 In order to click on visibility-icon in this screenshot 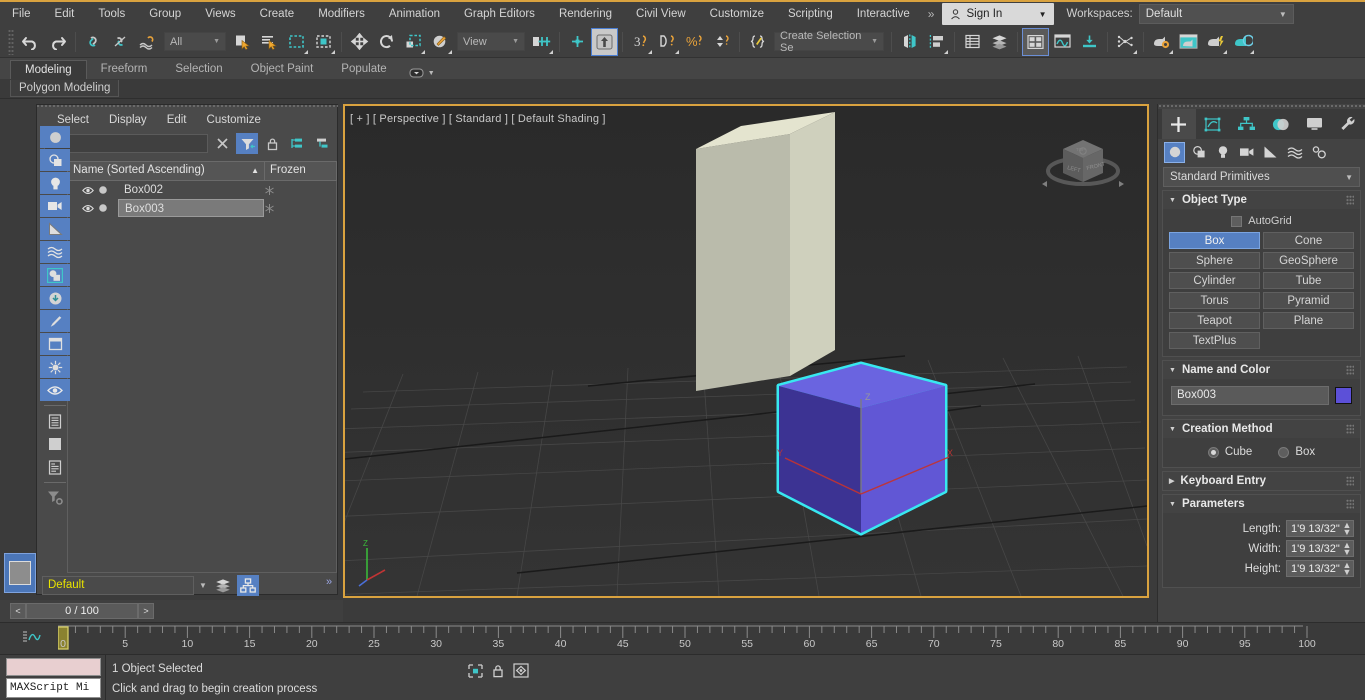, I will do `click(55, 390)`.